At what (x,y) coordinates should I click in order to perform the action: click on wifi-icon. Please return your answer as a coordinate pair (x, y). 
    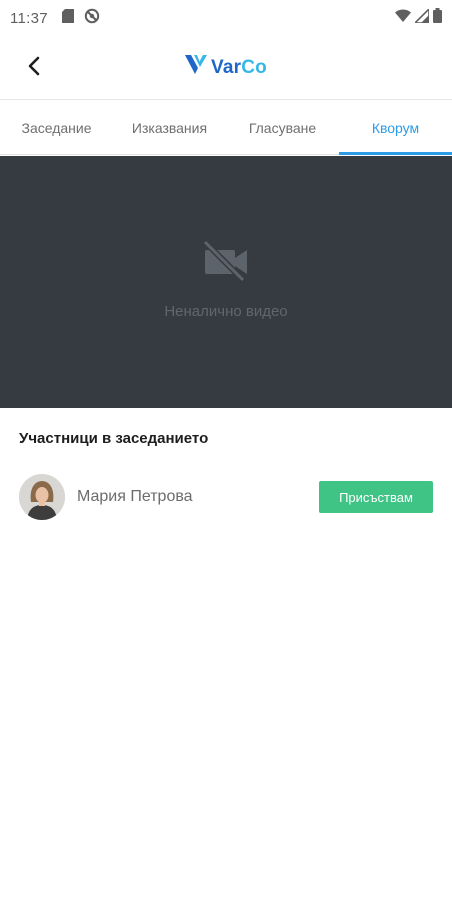
    Looking at the image, I should click on (403, 18).